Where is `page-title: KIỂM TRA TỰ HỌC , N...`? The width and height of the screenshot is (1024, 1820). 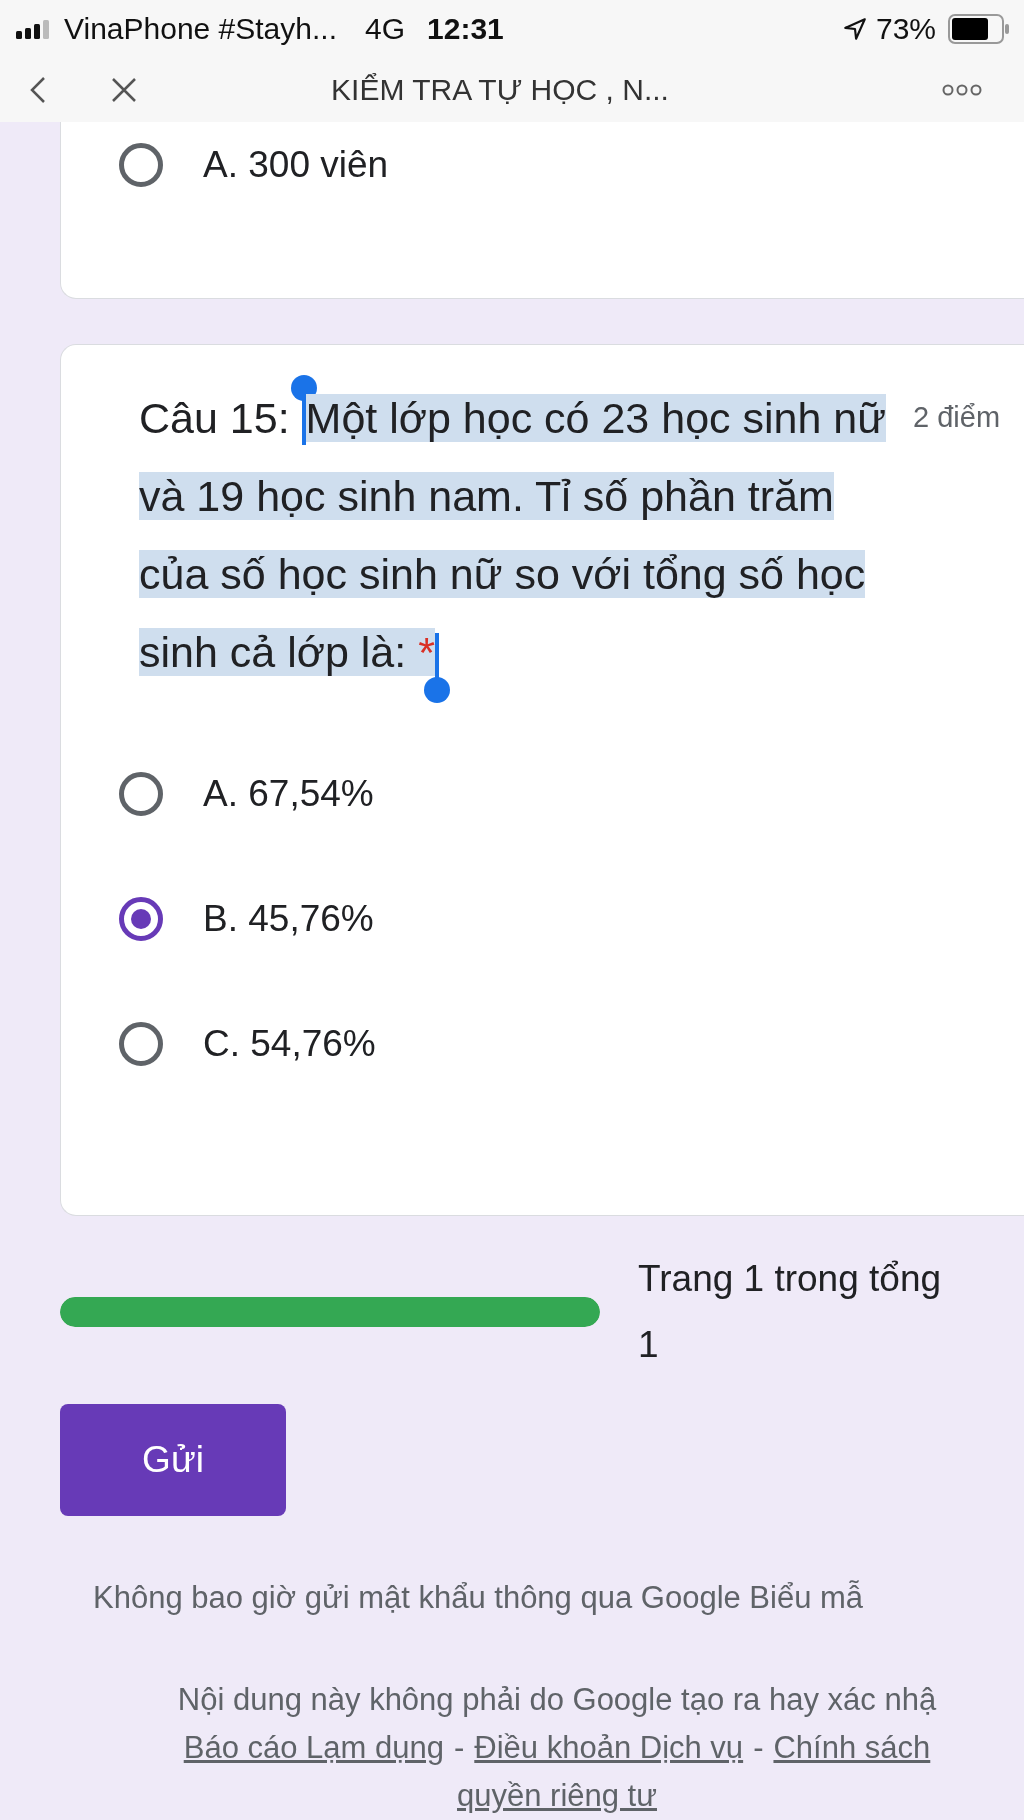 page-title: KIỂM TRA TỰ HỌC , N... is located at coordinates (500, 89).